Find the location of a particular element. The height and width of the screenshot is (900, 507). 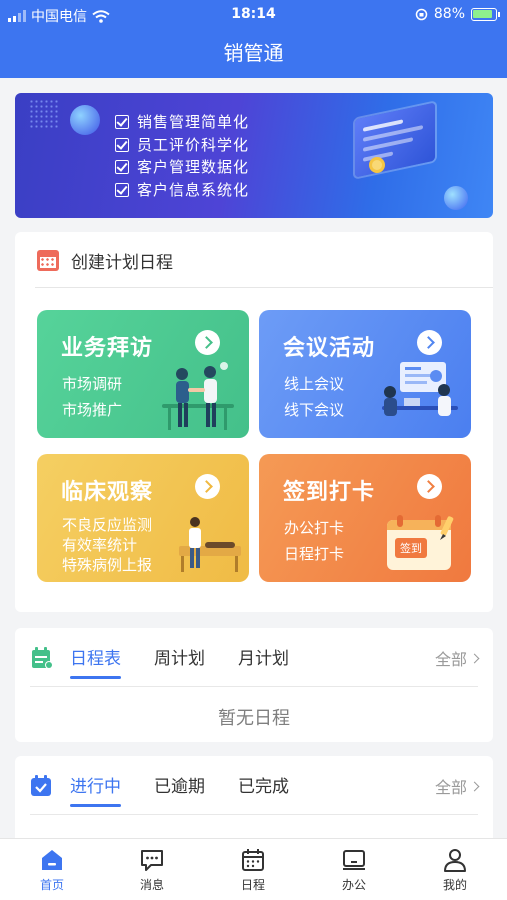

handshake-illustration is located at coordinates (198, 396).